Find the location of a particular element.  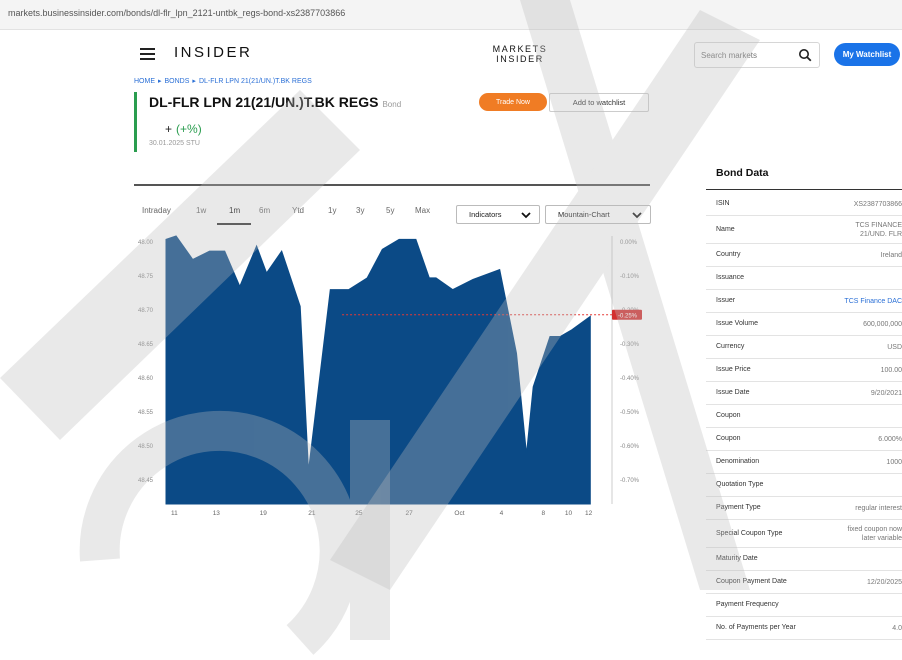

bond-data-value: 12/20/2025 is located at coordinates (884, 582).